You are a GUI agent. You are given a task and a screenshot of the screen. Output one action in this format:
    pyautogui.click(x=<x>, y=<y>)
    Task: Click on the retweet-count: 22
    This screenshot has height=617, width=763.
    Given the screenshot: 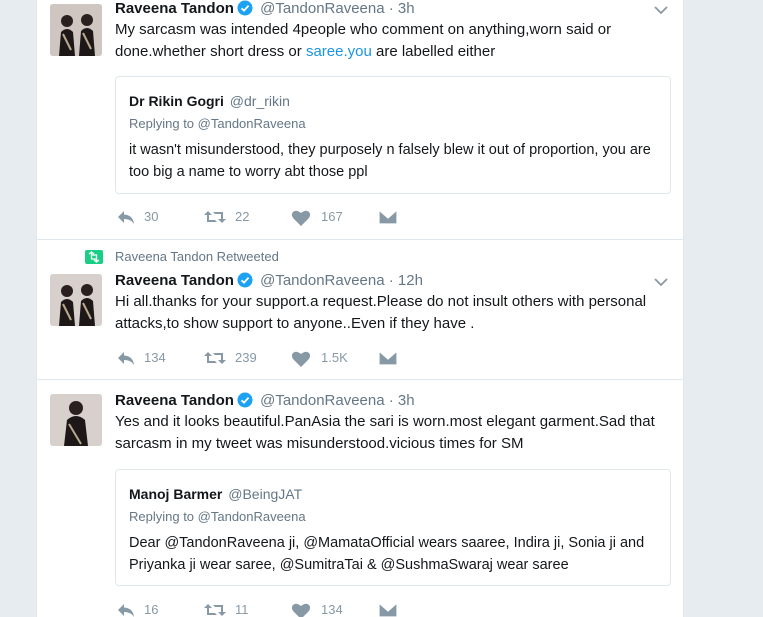 What is the action you would take?
    pyautogui.click(x=242, y=216)
    